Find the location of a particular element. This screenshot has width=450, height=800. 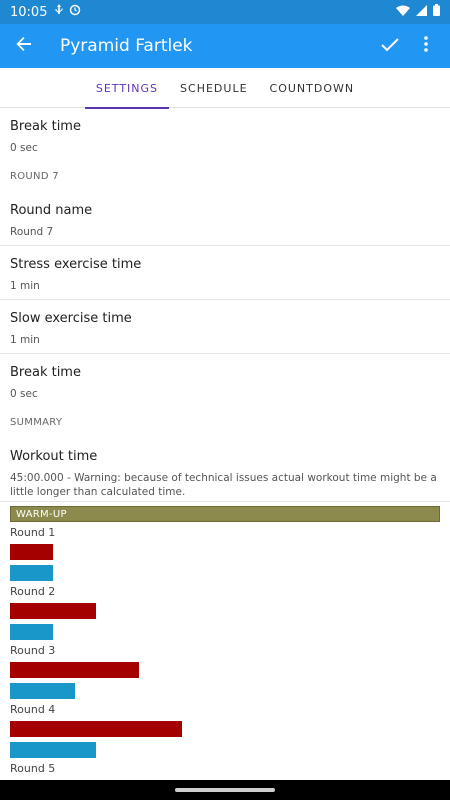

round-name-label: Round name is located at coordinates (51, 210).